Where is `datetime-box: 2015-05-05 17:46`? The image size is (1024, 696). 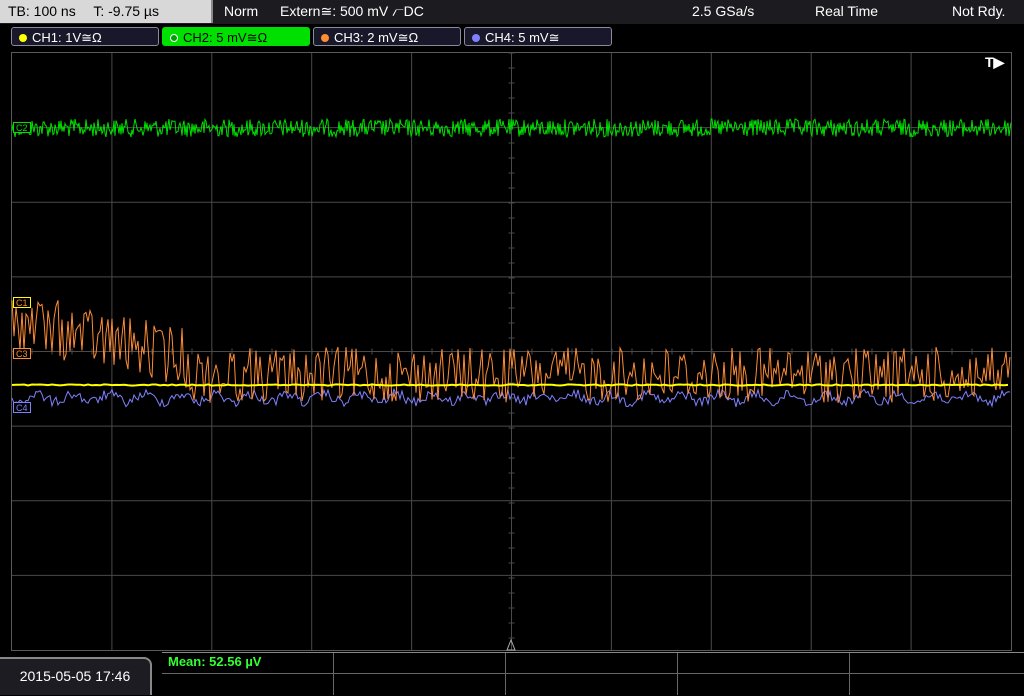 datetime-box: 2015-05-05 17:46 is located at coordinates (76, 676).